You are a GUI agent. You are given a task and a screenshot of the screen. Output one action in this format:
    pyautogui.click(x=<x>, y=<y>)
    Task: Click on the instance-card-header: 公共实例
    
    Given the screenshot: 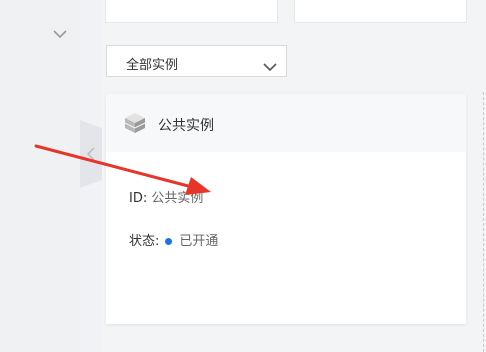 What is the action you would take?
    pyautogui.click(x=286, y=123)
    